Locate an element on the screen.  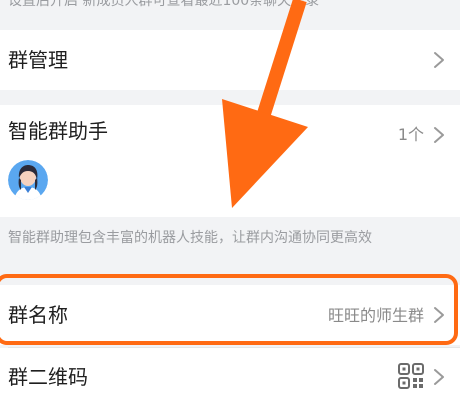
qr-code-icon is located at coordinates (411, 376).